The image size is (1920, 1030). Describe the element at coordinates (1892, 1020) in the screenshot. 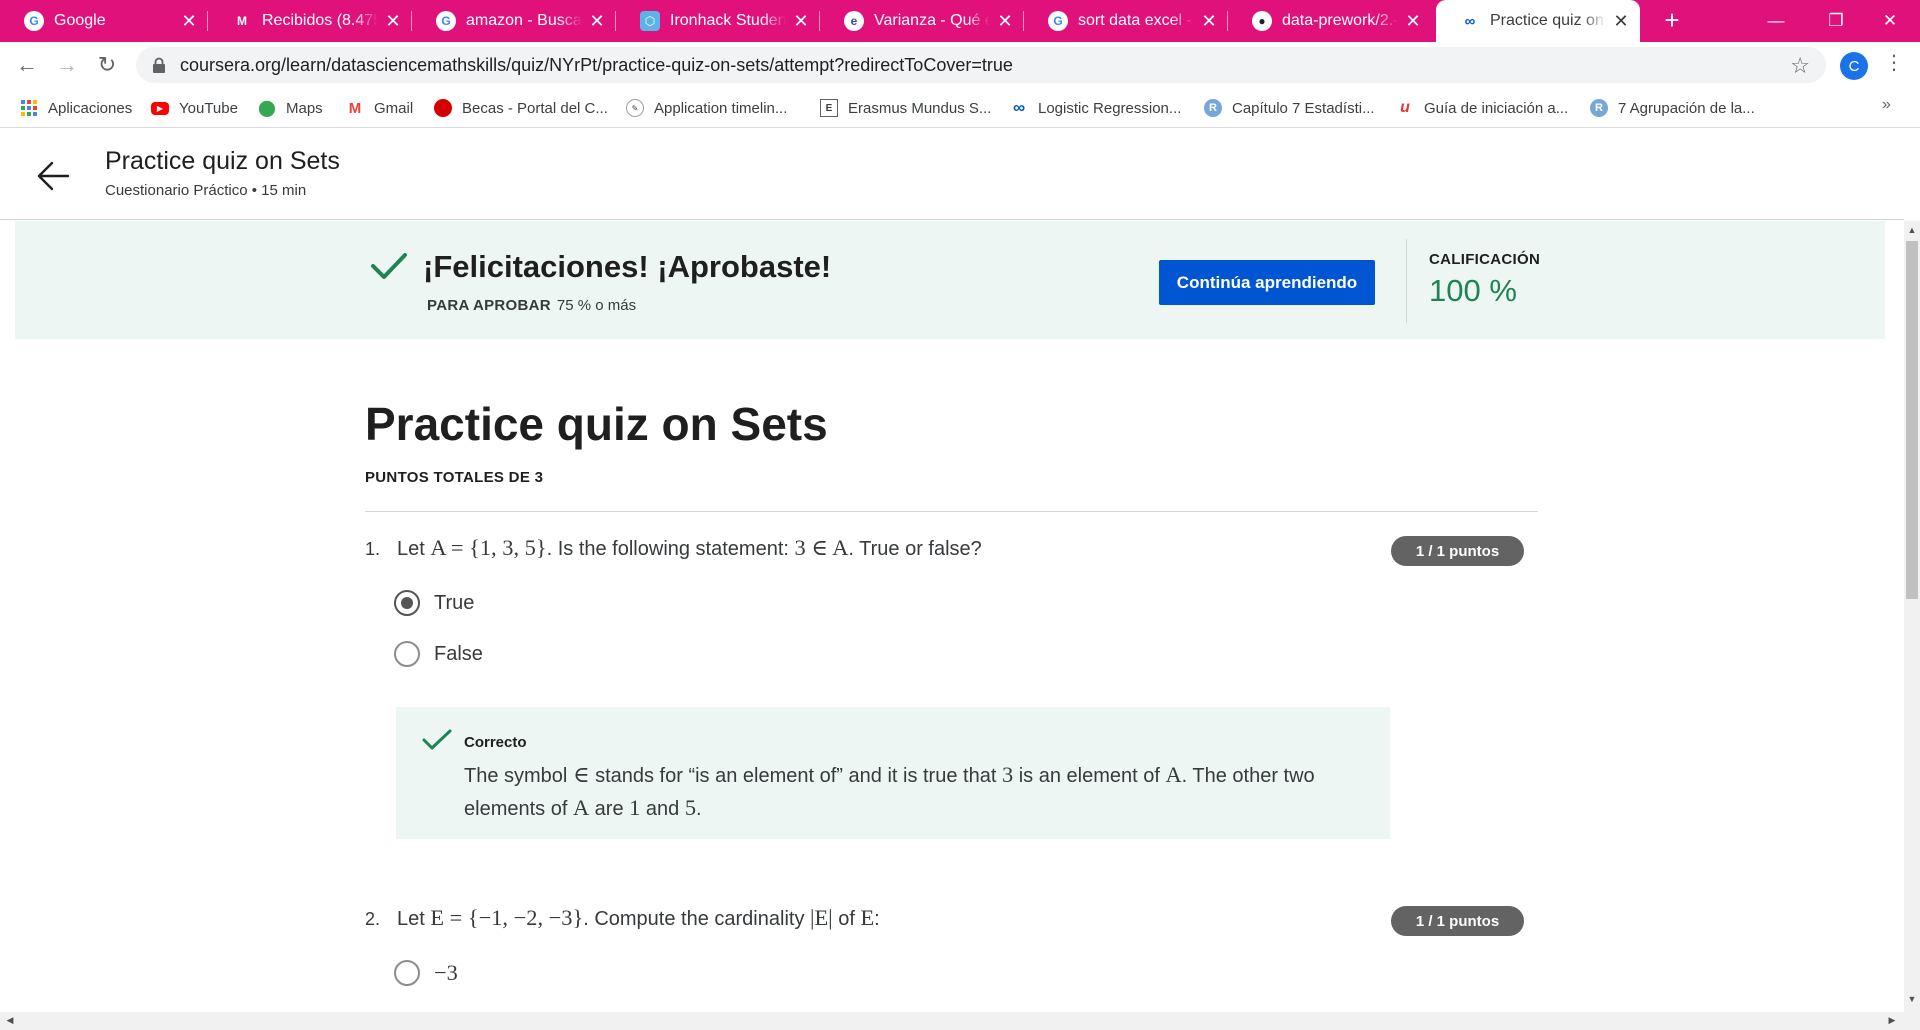

I see `scroll-right-icon: ▶` at that location.